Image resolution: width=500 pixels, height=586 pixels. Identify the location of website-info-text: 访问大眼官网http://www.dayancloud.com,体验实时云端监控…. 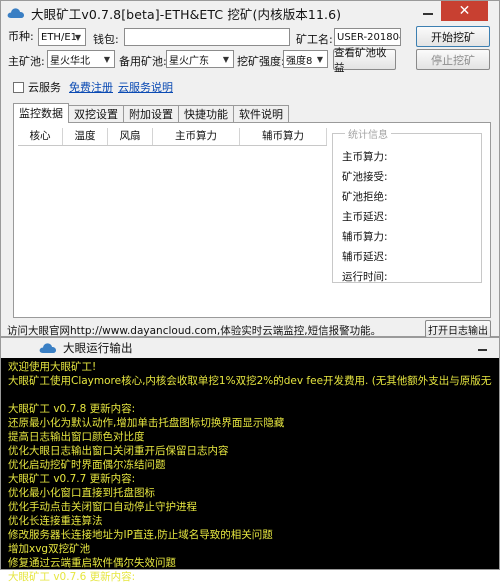
(194, 331).